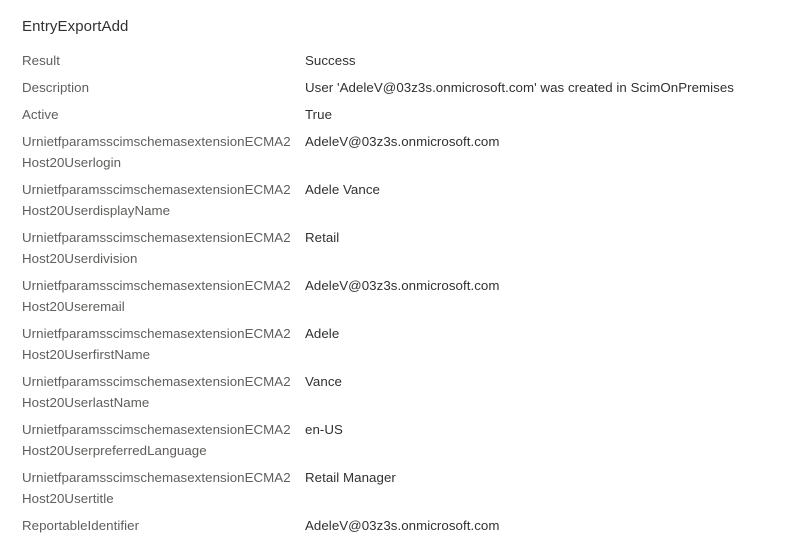 This screenshot has height=555, width=796. I want to click on detail-value: Success, so click(330, 60).